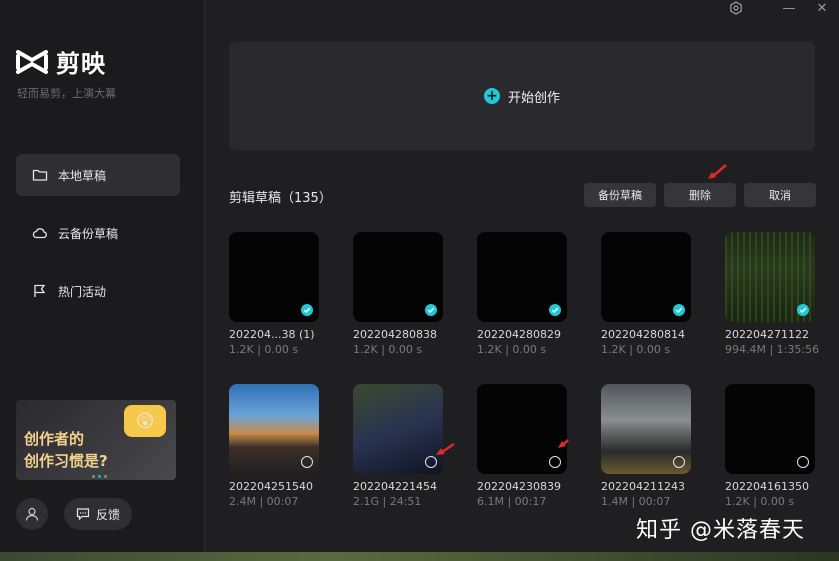 The width and height of the screenshot is (839, 561). I want to click on settings-button, so click(736, 8).